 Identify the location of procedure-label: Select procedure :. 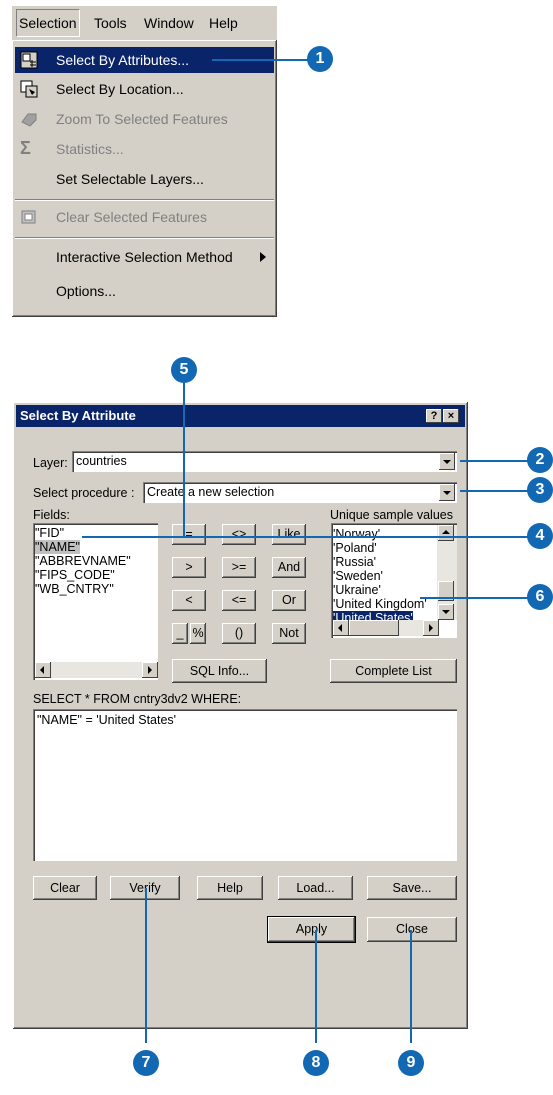
(84, 493).